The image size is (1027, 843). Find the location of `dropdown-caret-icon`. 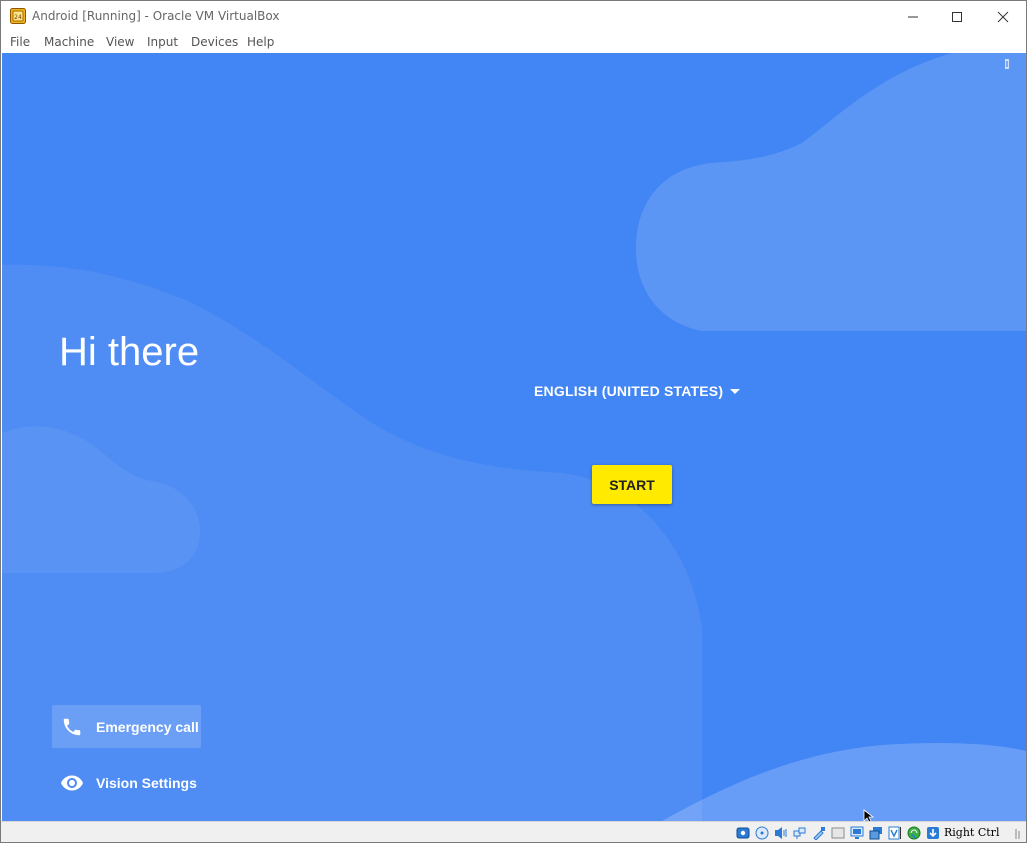

dropdown-caret-icon is located at coordinates (735, 391).